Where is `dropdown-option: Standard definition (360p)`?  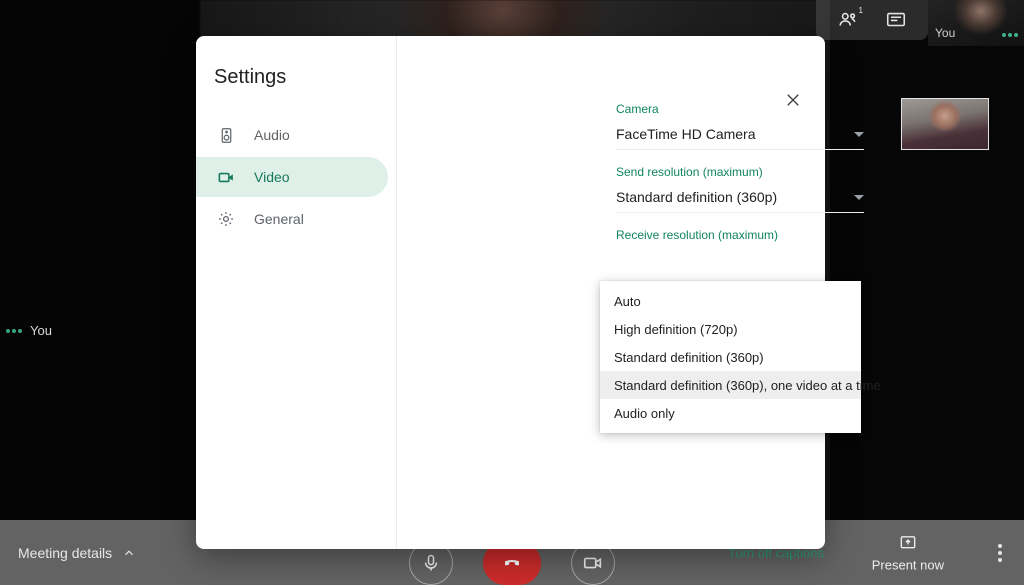 dropdown-option: Standard definition (360p) is located at coordinates (730, 357).